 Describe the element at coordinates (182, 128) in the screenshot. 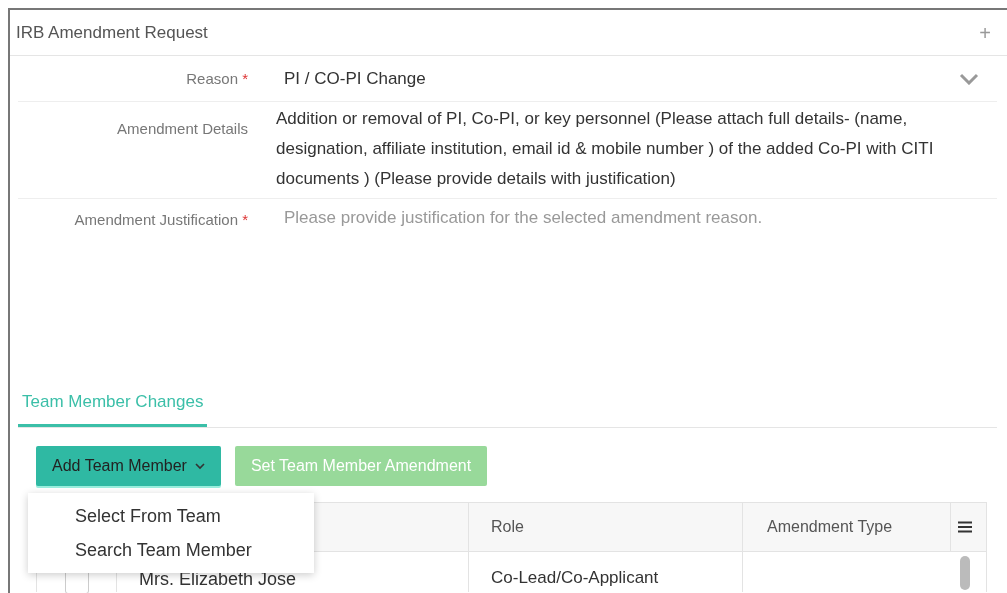

I see `field-label: Amendment Details` at that location.